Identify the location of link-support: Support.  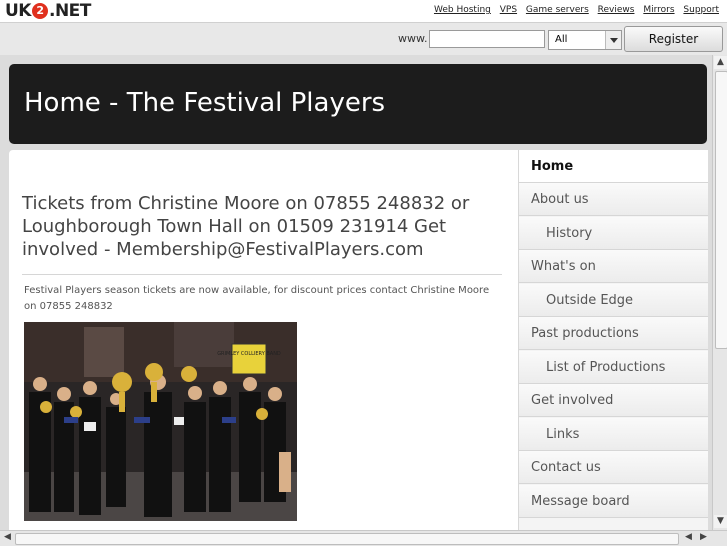
(701, 10).